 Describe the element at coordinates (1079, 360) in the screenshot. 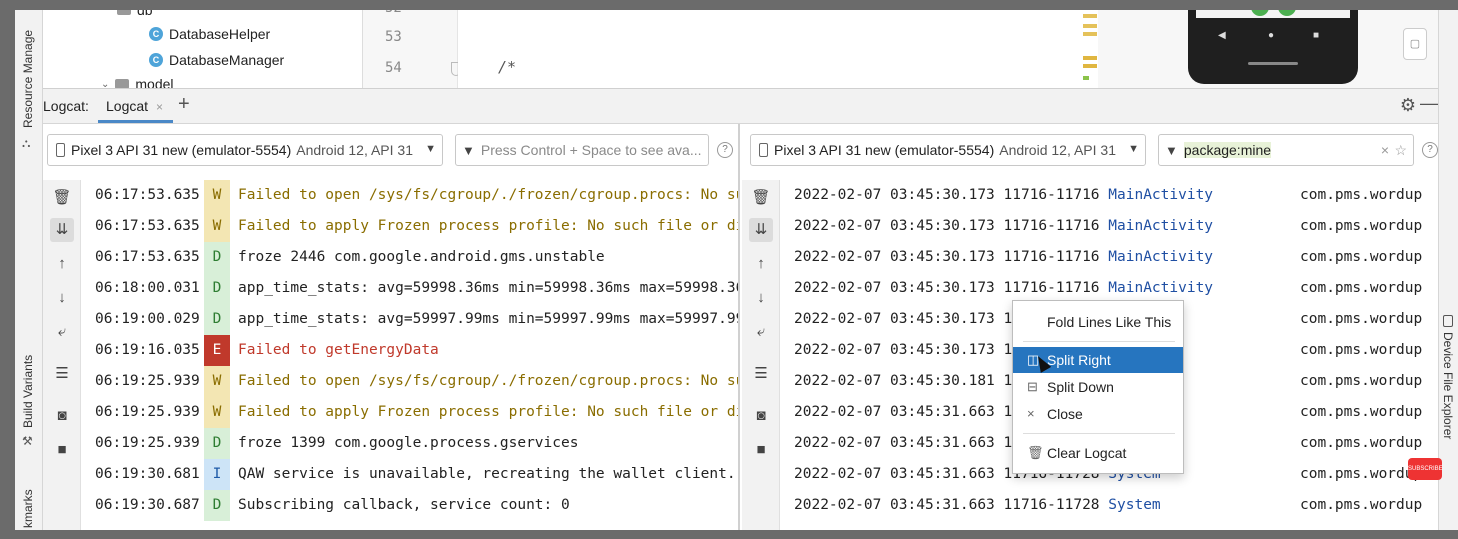

I see `menu-item-label: Split Right` at that location.